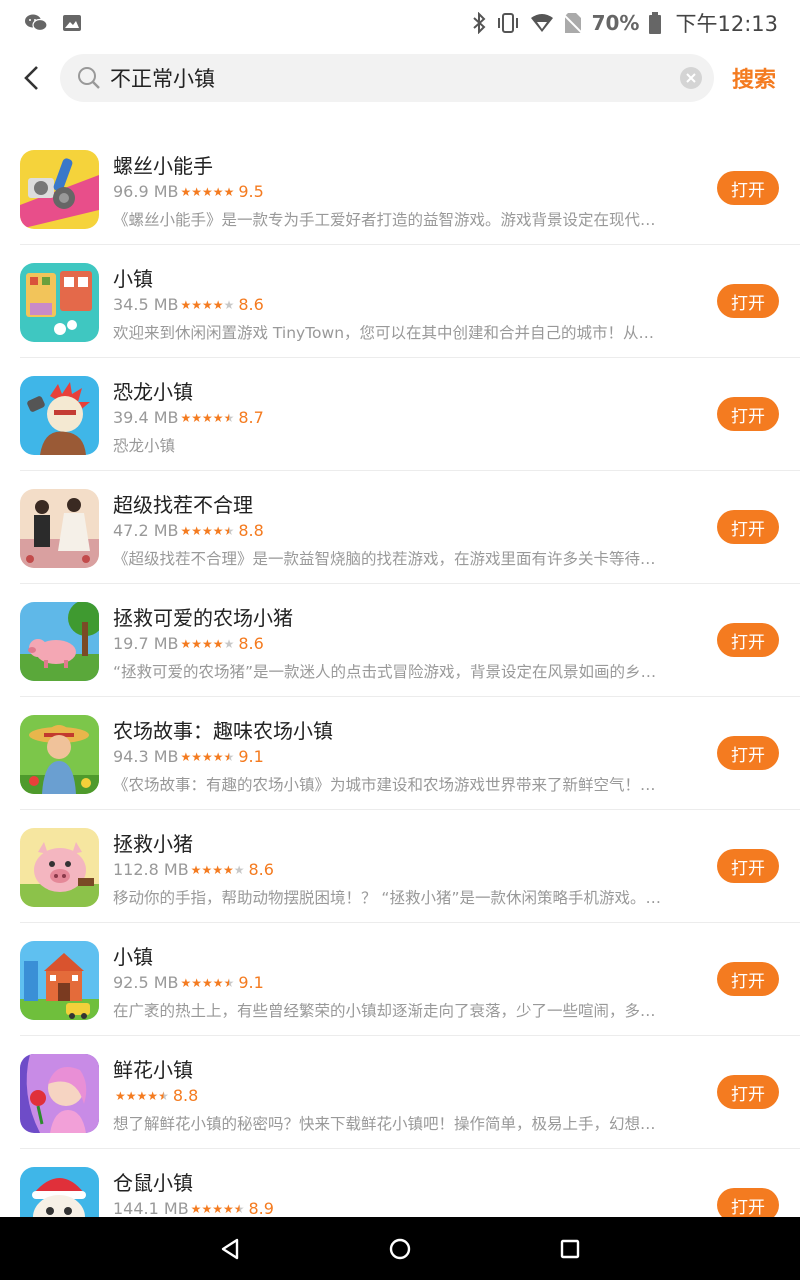 Image resolution: width=800 pixels, height=1280 pixels. I want to click on app-name: 超级找茬不合理, so click(183, 505).